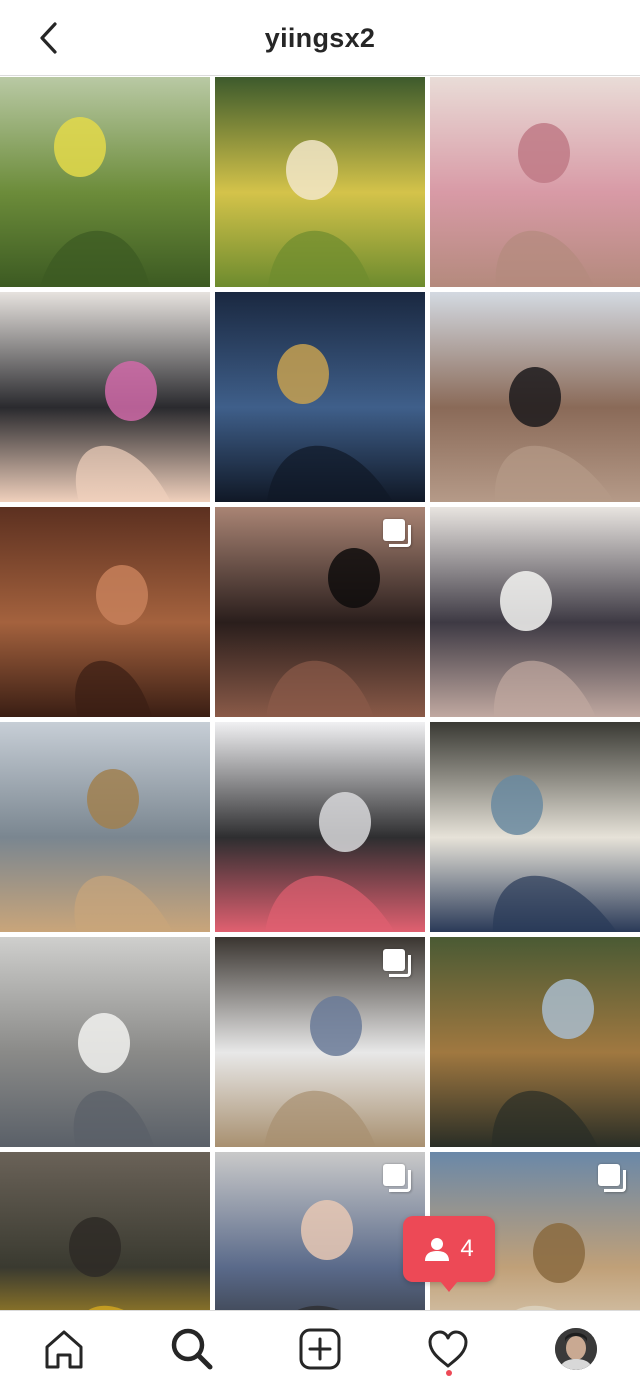  I want to click on plus-square-icon, so click(320, 1349).